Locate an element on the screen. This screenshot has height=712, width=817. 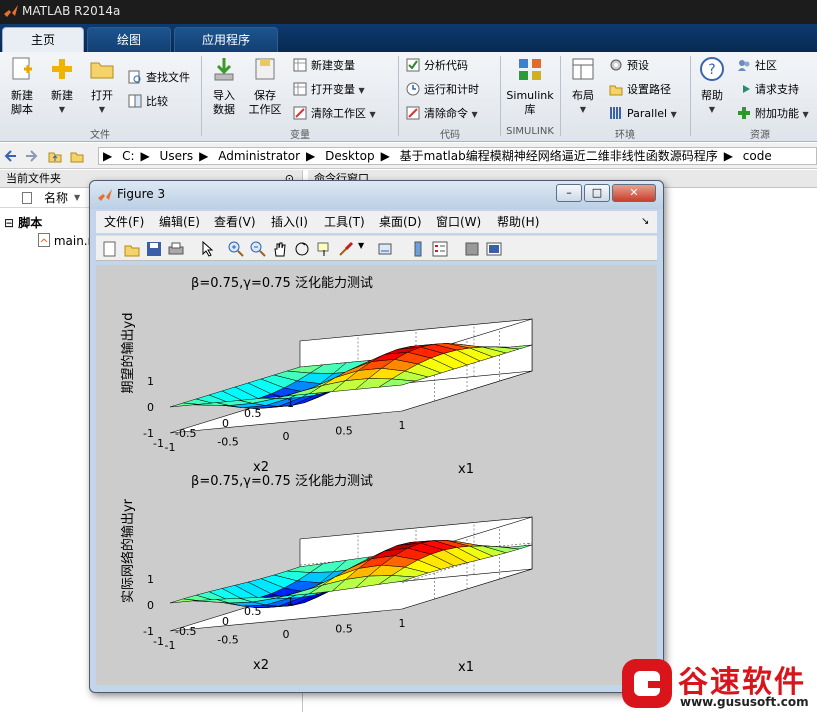
tab-apps: 应用程序 is located at coordinates (226, 39).